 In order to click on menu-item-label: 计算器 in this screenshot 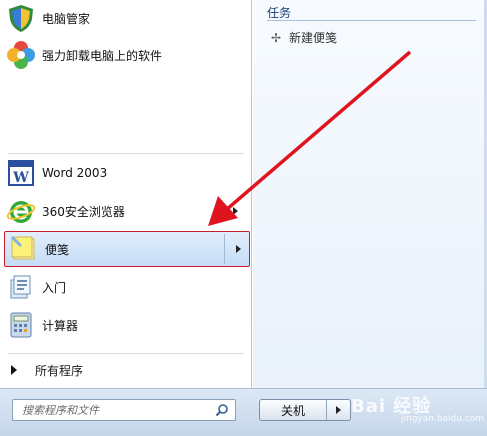, I will do `click(60, 325)`.